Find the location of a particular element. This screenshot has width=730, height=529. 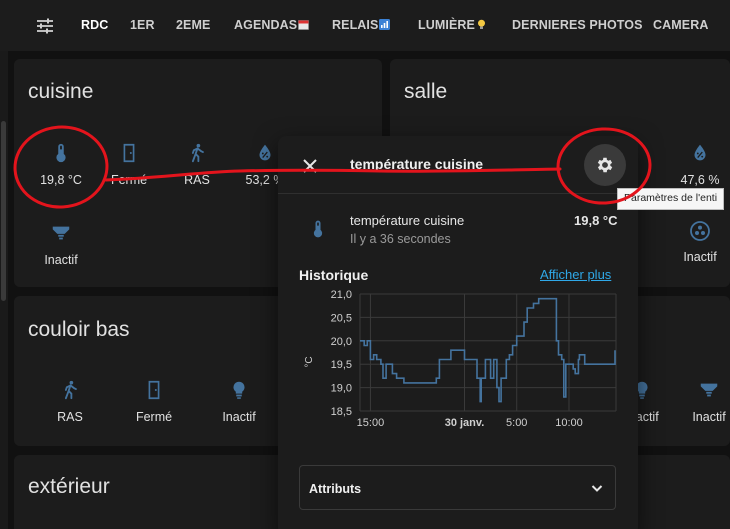

entity-couloir-spot: Inactif is located at coordinates (703, 401).